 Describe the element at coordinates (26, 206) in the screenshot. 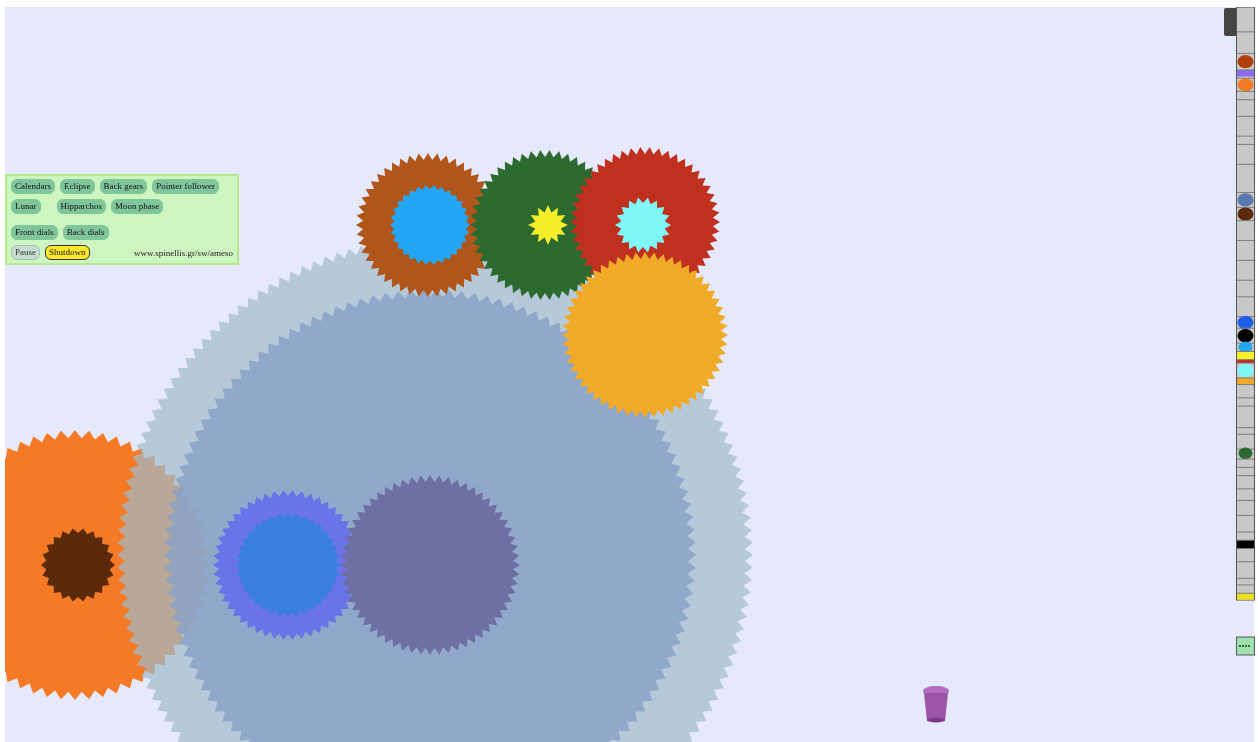

I see `toggle-button: Lunar` at that location.